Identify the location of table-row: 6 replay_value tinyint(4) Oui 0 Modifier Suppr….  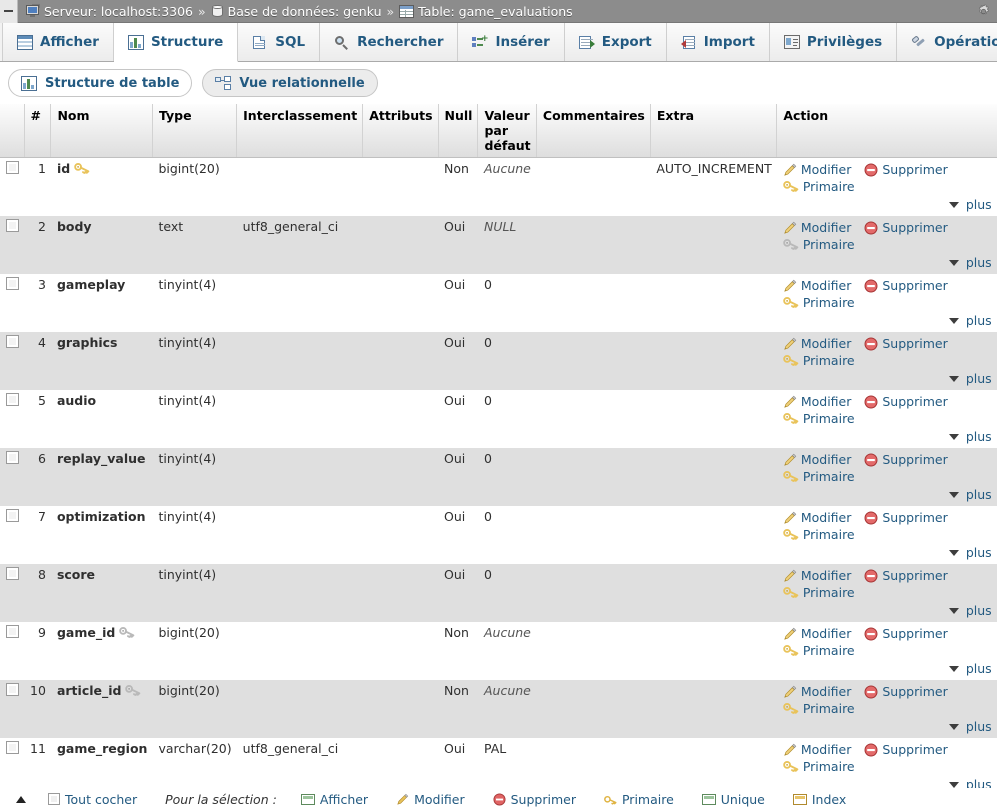
(498, 477).